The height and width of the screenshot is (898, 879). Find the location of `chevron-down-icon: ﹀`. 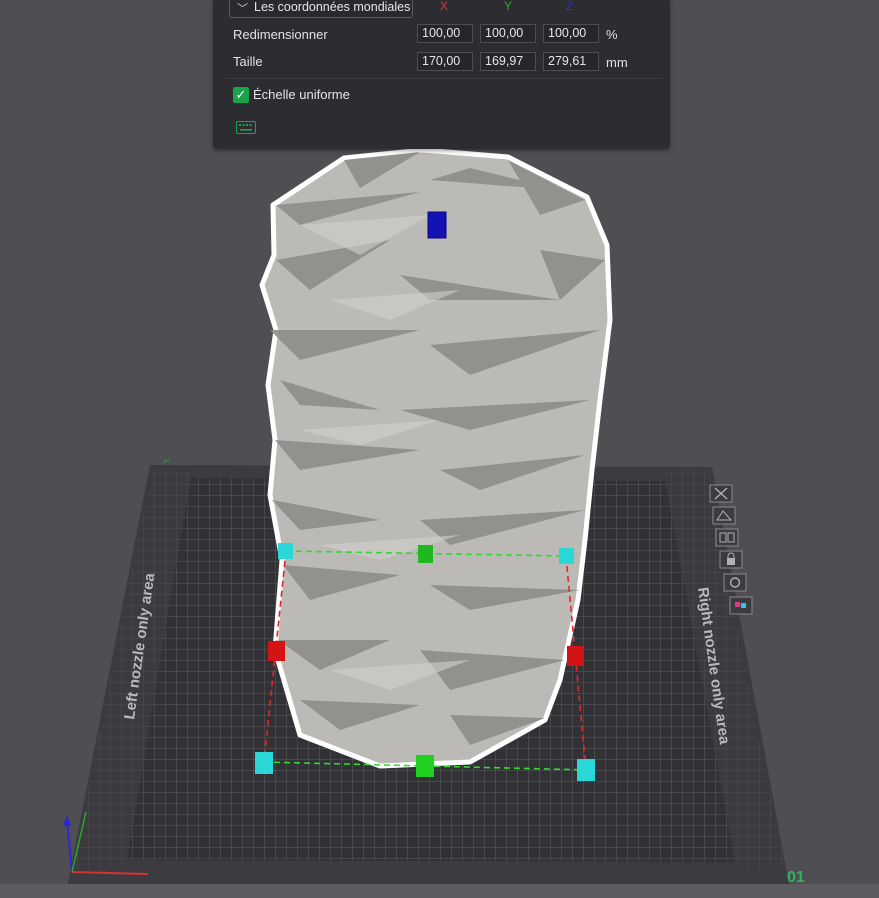

chevron-down-icon: ﹀ is located at coordinates (242, 9).